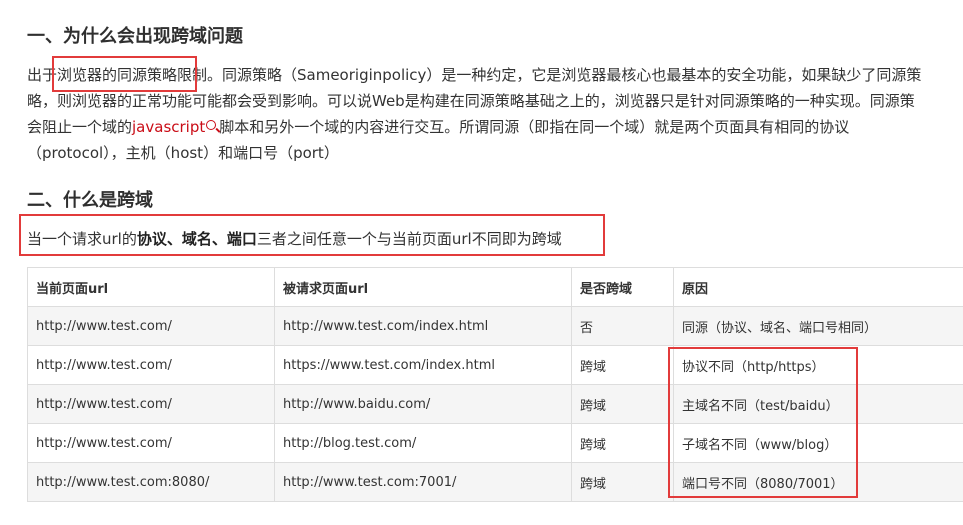 The width and height of the screenshot is (963, 525). I want to click on cell-current-url: http://www.test.com:8080/, so click(151, 482).